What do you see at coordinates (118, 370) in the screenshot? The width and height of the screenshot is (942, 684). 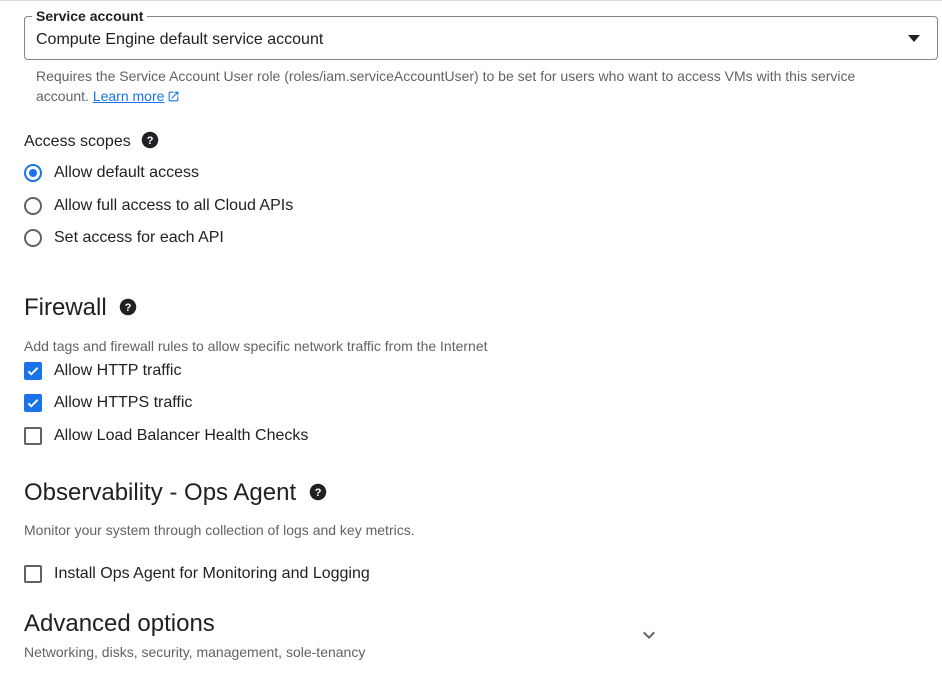 I see `checkbox-label: Allow HTTP traffic` at bounding box center [118, 370].